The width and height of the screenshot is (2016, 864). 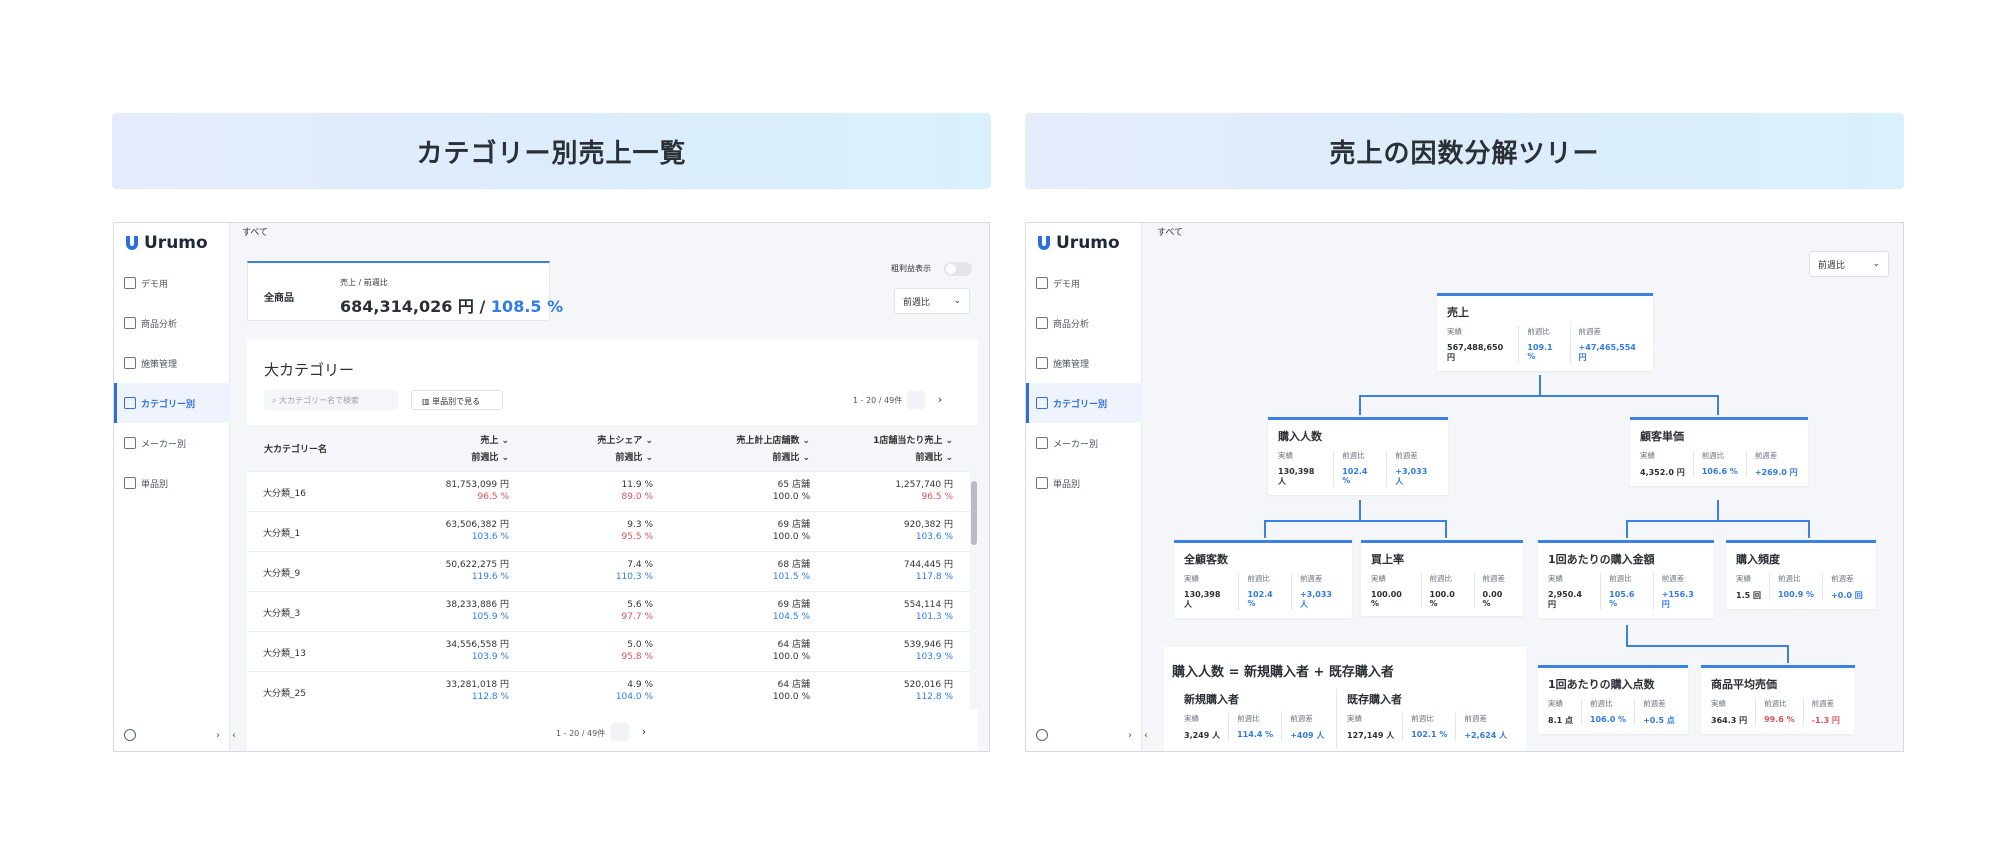 I want to click on cell-value: 38,233,886 円, so click(x=477, y=605).